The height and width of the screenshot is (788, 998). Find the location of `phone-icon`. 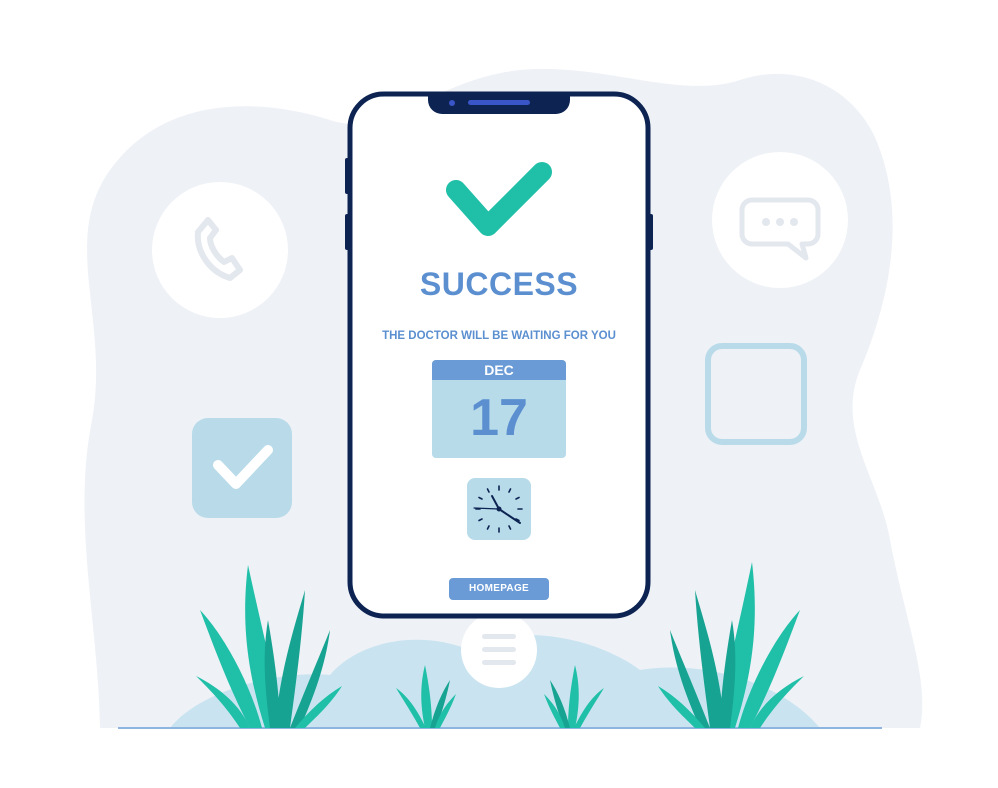

phone-icon is located at coordinates (220, 250).